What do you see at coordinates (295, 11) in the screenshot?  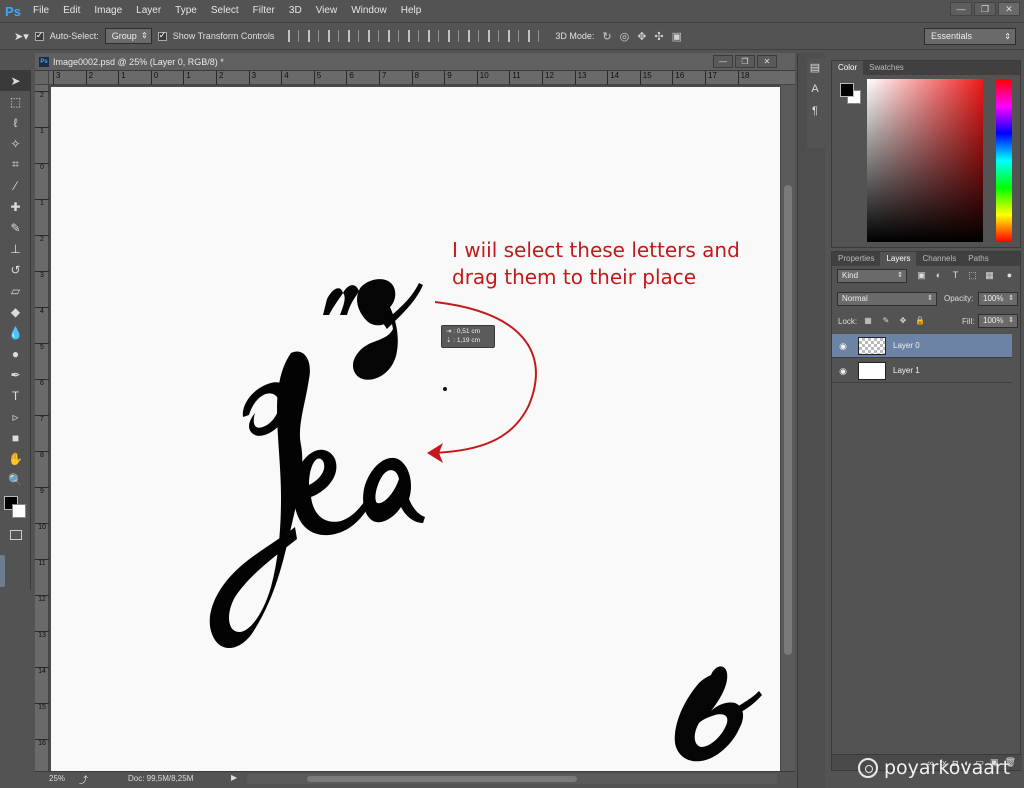 I see `menu-3d: 3D` at bounding box center [295, 11].